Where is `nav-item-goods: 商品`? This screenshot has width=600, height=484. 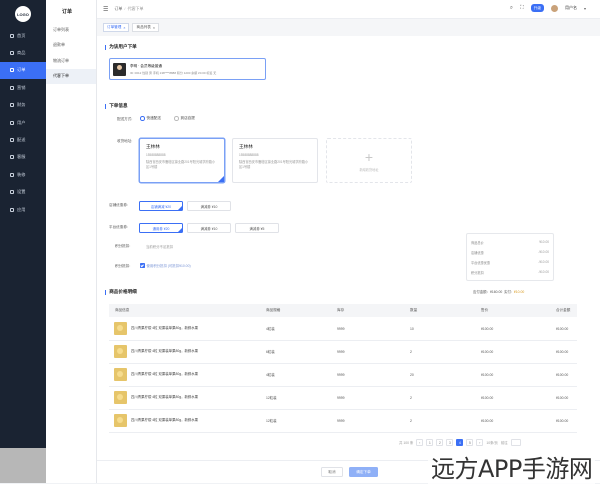 nav-item-goods: 商品 is located at coordinates (23, 52).